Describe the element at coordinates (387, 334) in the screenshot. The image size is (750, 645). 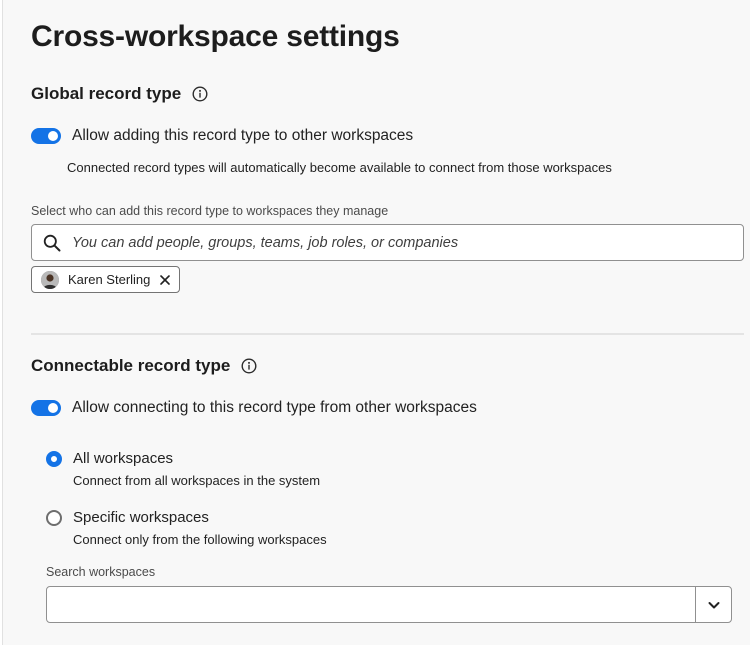
I see `section-divider` at that location.